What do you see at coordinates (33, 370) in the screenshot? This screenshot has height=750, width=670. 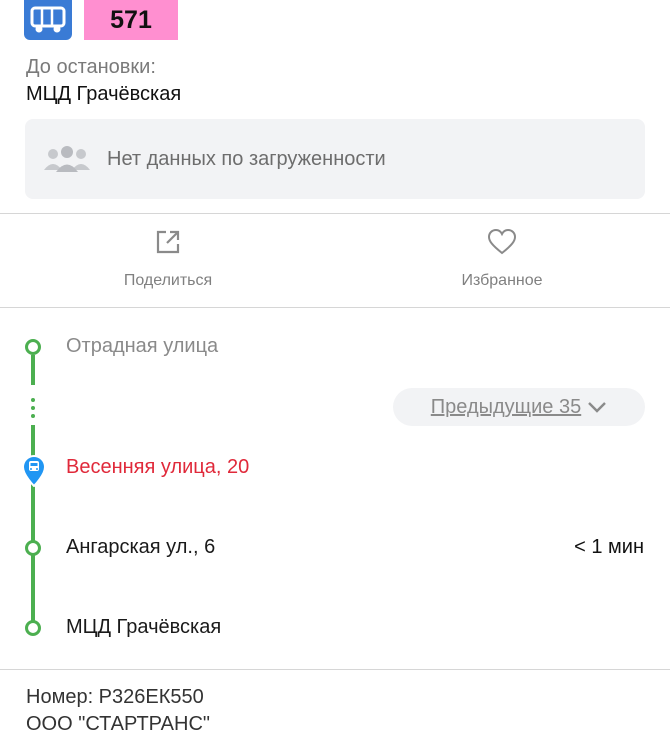 I see `route-line` at bounding box center [33, 370].